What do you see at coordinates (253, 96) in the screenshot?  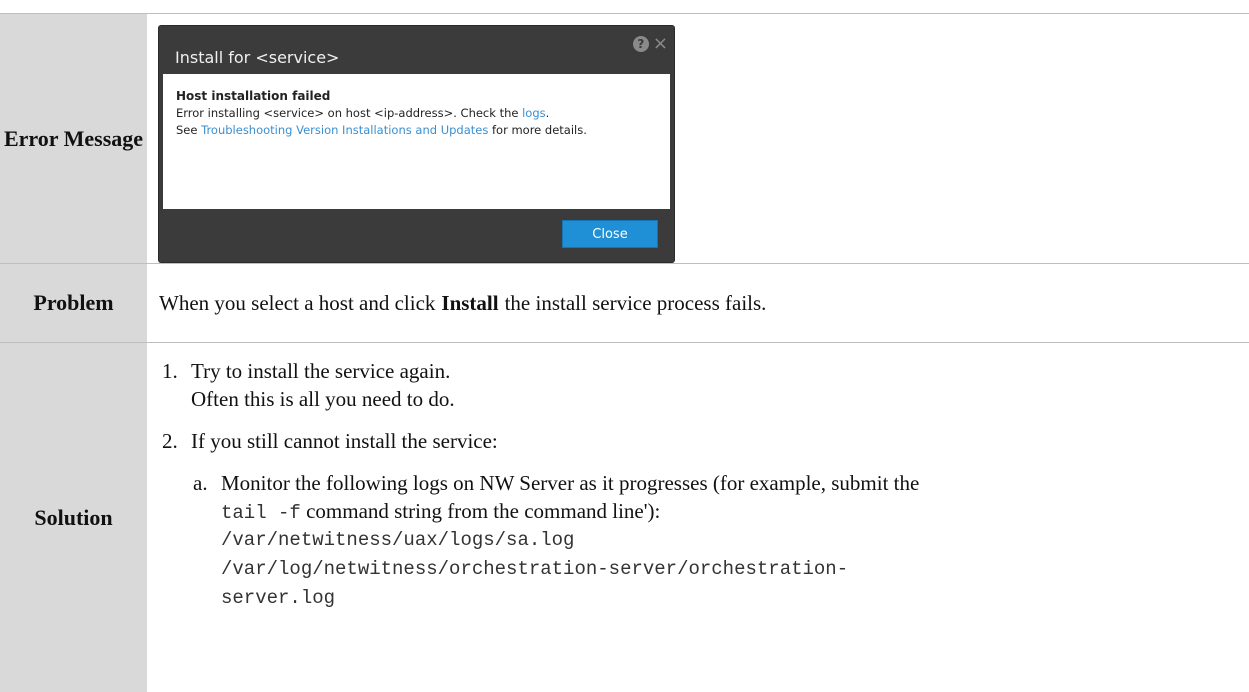 I see `dialog-heading: Host installation failed` at bounding box center [253, 96].